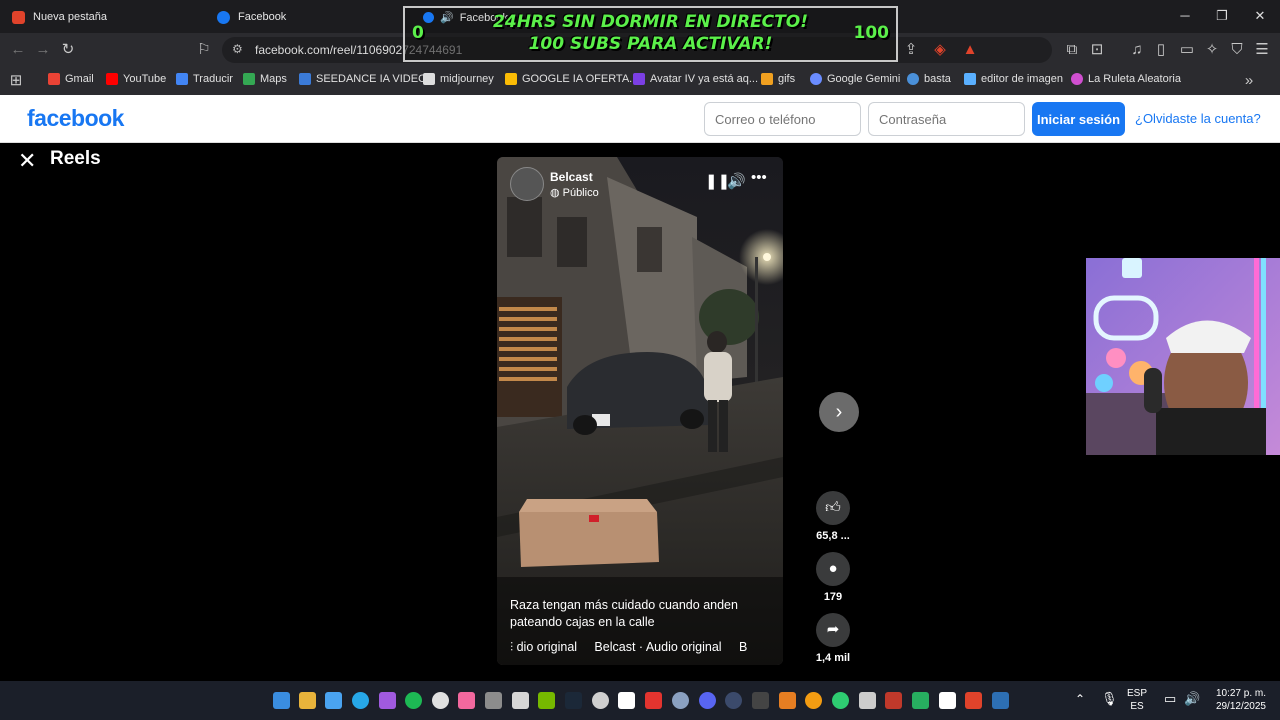 Image resolution: width=1280 pixels, height=720 pixels. I want to click on close-window-button: ✕, so click(1260, 16).